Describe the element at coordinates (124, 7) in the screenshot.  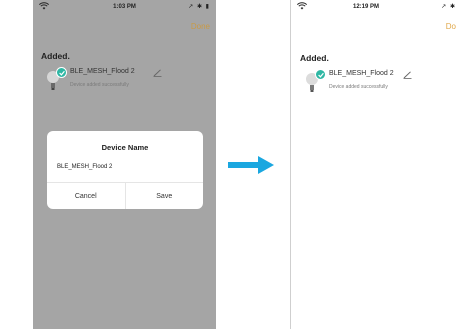
I see `status-bar: 1:03 PM ↗ ✱ ▮` at that location.